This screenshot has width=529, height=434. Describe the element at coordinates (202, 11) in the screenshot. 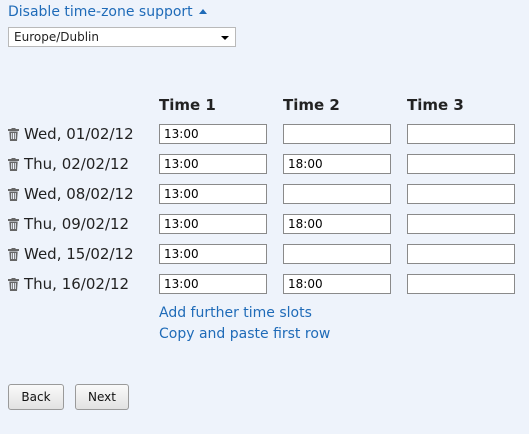

I see `caret-up-icon` at that location.